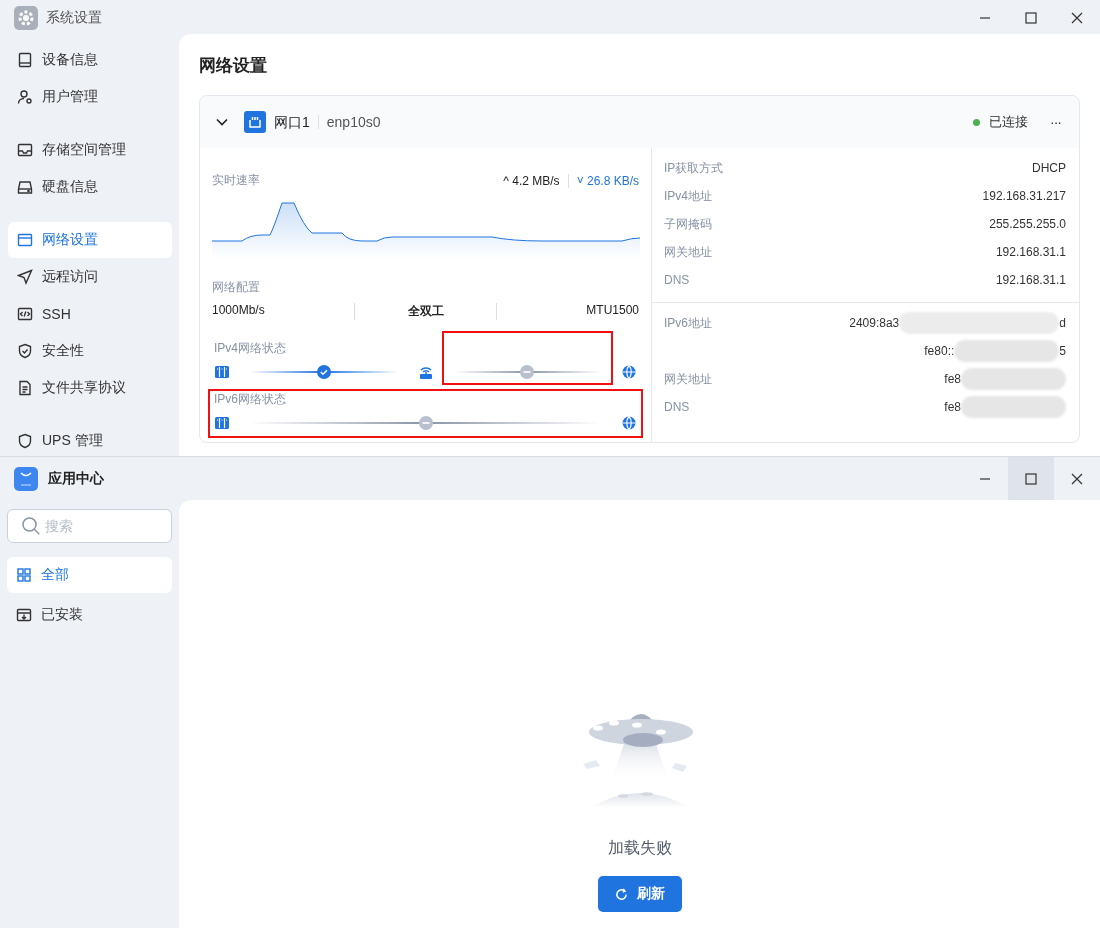 This screenshot has width=1100, height=928. What do you see at coordinates (25, 314) in the screenshot?
I see `code-icon` at bounding box center [25, 314].